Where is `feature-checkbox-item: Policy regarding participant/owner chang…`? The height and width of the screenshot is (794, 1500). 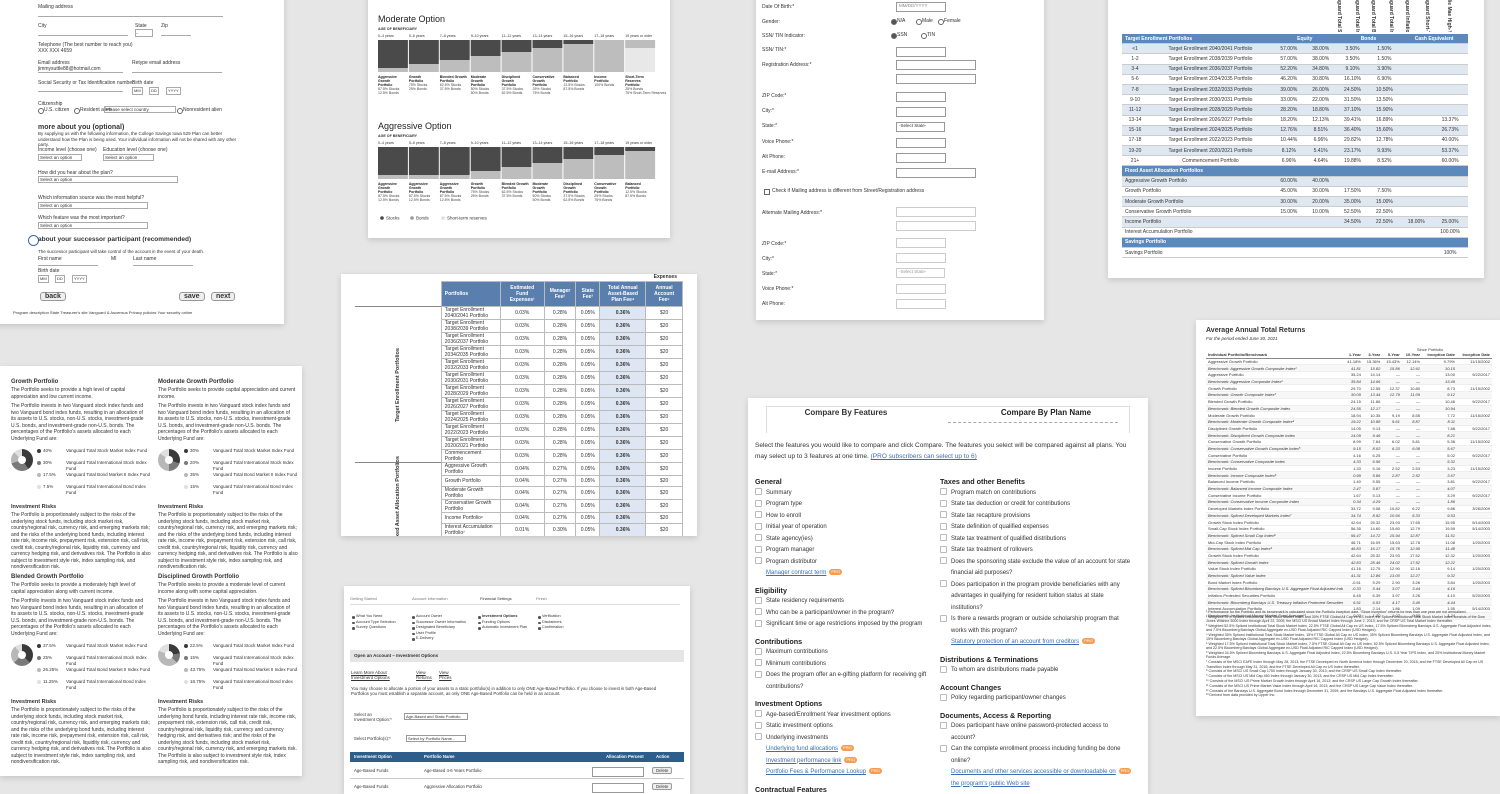 feature-checkbox-item: Policy regarding participant/owner chang… is located at coordinates (1042, 699).